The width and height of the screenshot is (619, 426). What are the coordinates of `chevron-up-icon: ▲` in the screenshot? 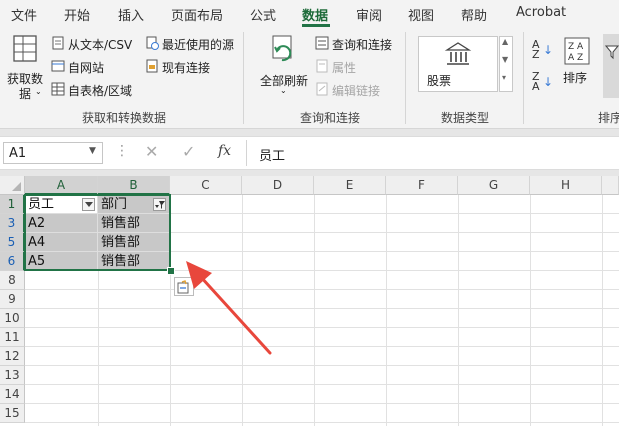 It's located at (505, 41).